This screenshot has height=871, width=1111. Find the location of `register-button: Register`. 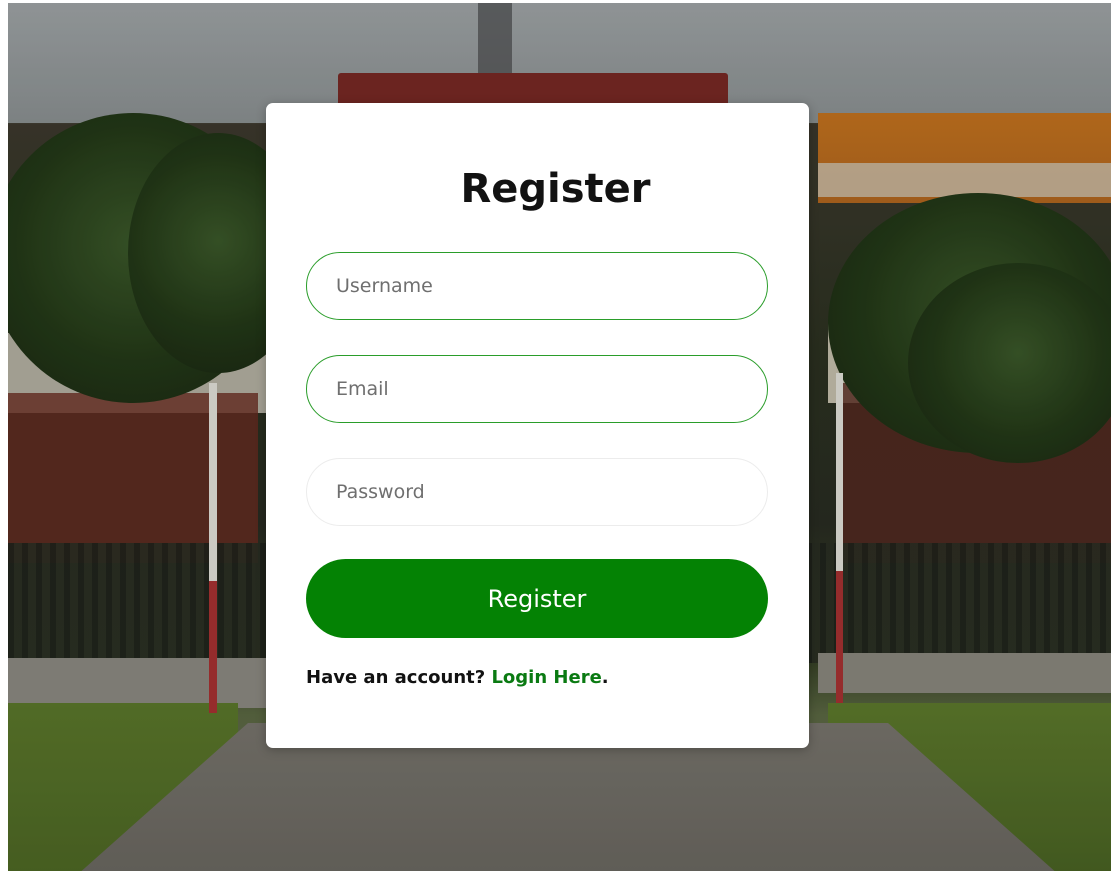

register-button: Register is located at coordinates (537, 598).